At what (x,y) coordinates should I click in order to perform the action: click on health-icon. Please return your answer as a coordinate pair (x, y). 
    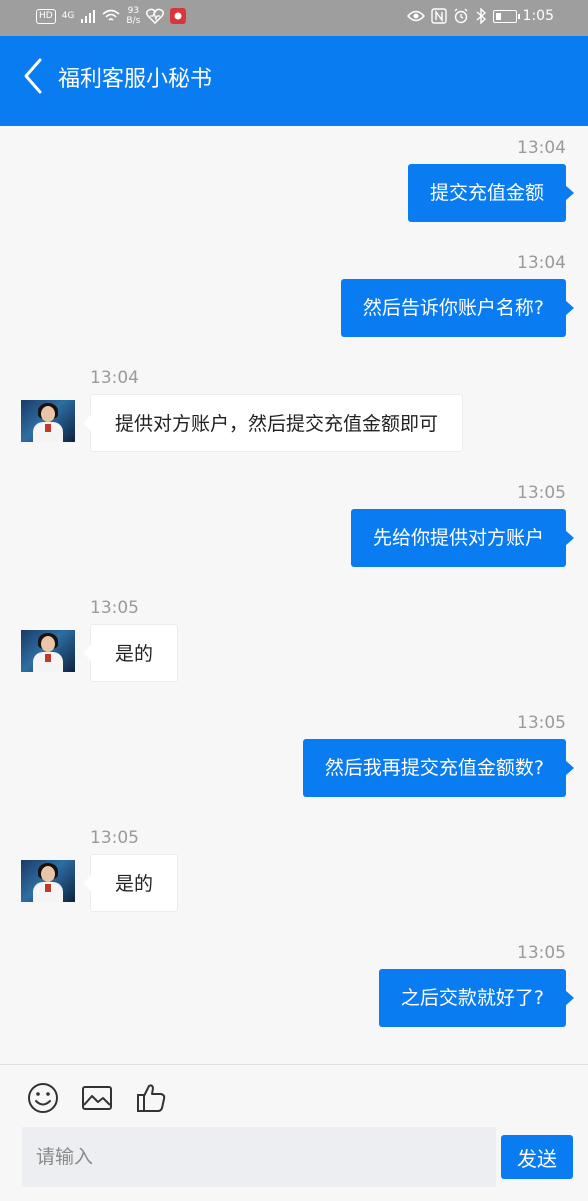
    Looking at the image, I should click on (155, 16).